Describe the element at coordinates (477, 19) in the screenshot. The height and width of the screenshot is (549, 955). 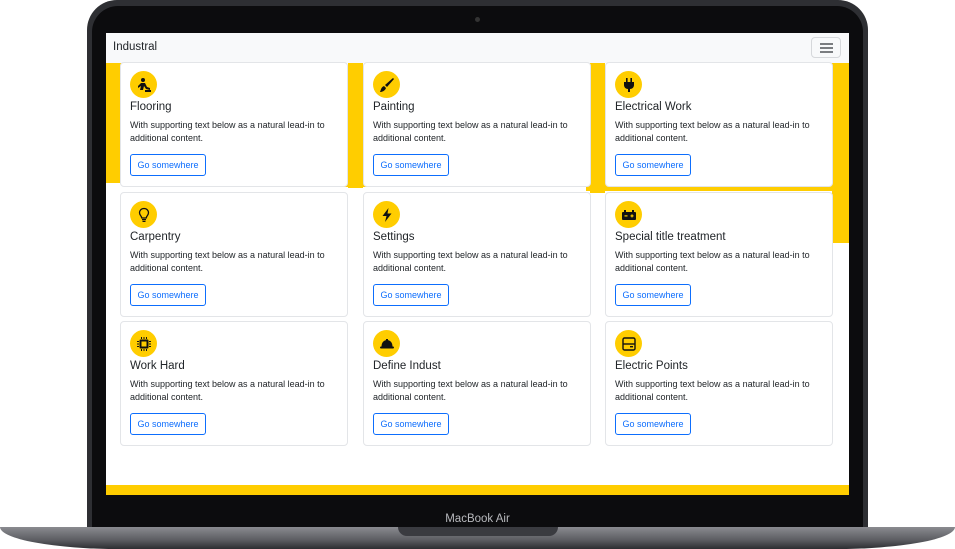
I see `camera-icon` at that location.